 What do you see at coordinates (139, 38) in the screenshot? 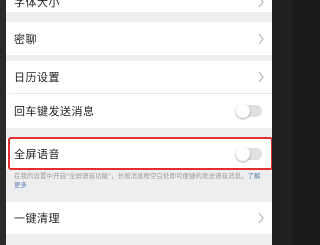
I see `settings-item-private-chat: 密聊` at bounding box center [139, 38].